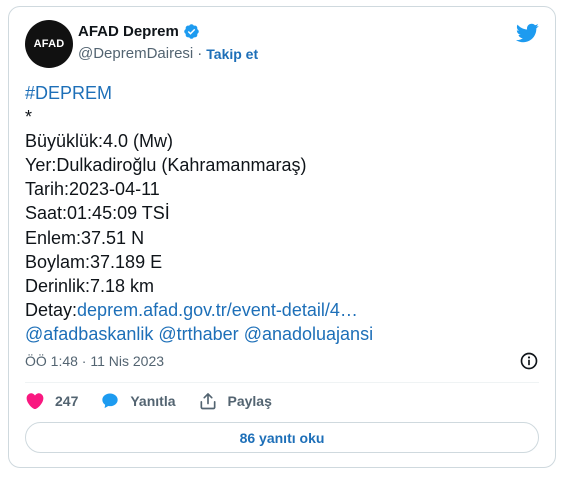  Describe the element at coordinates (97, 213) in the screenshot. I see `time-line: Saat:01:45:09 TSİ` at that location.